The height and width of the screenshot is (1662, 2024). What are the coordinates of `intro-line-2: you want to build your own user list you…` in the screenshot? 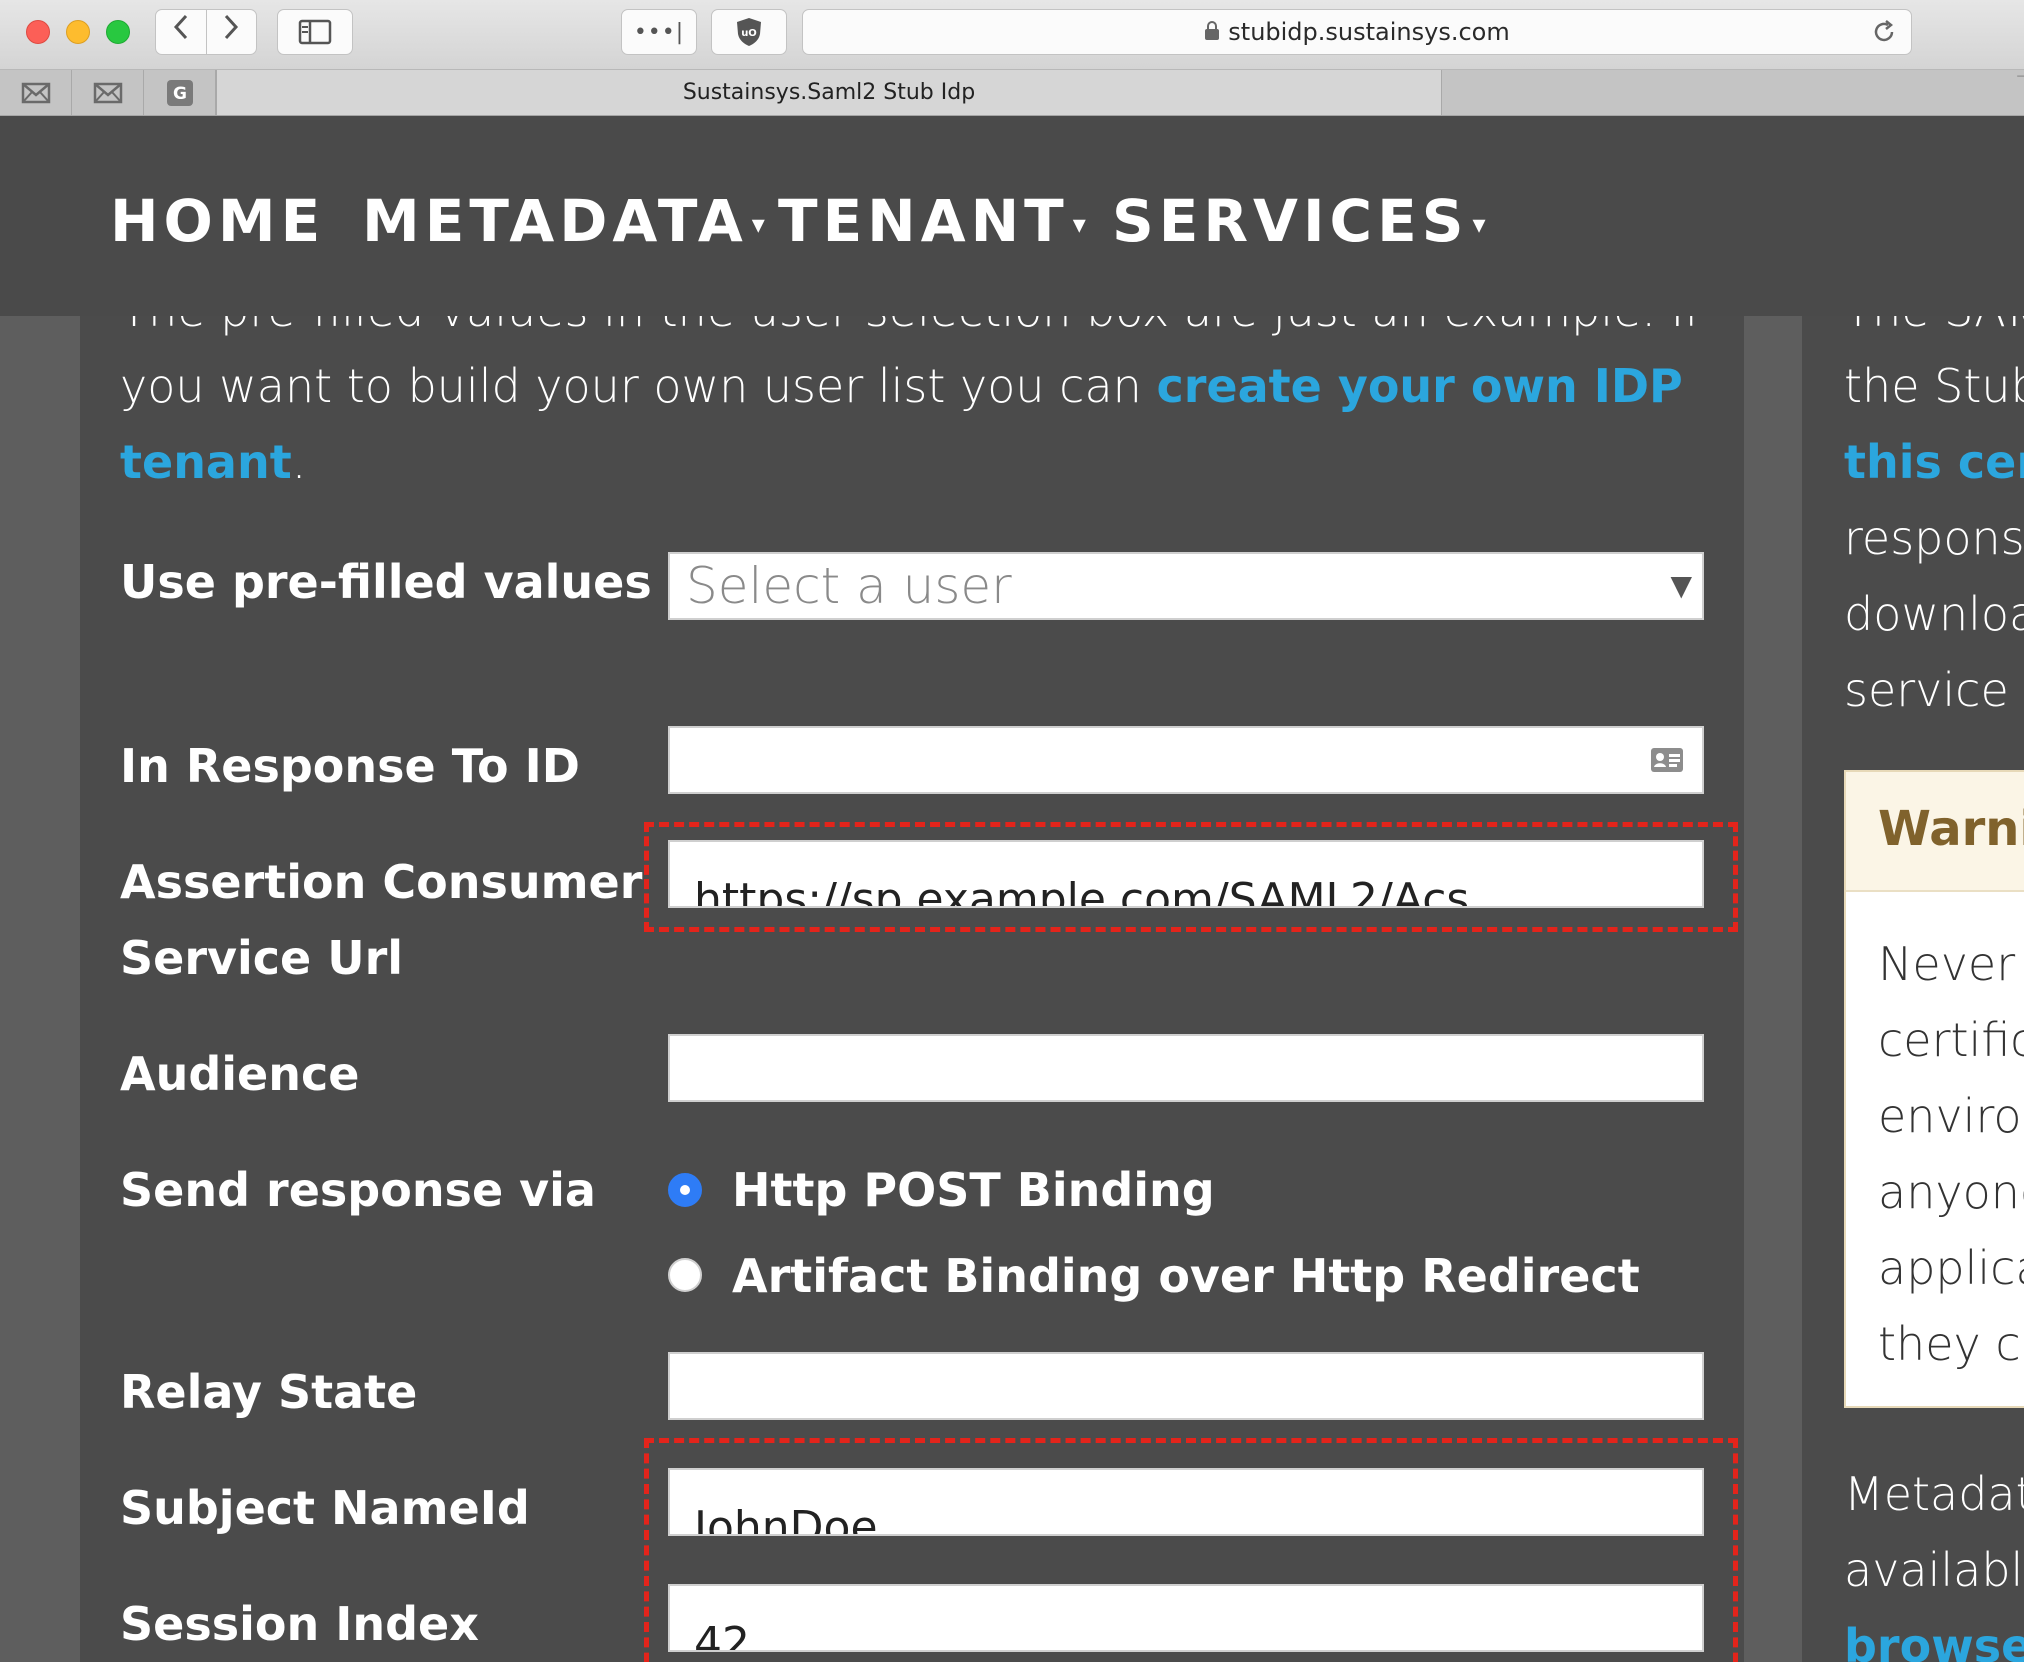 It's located at (920, 386).